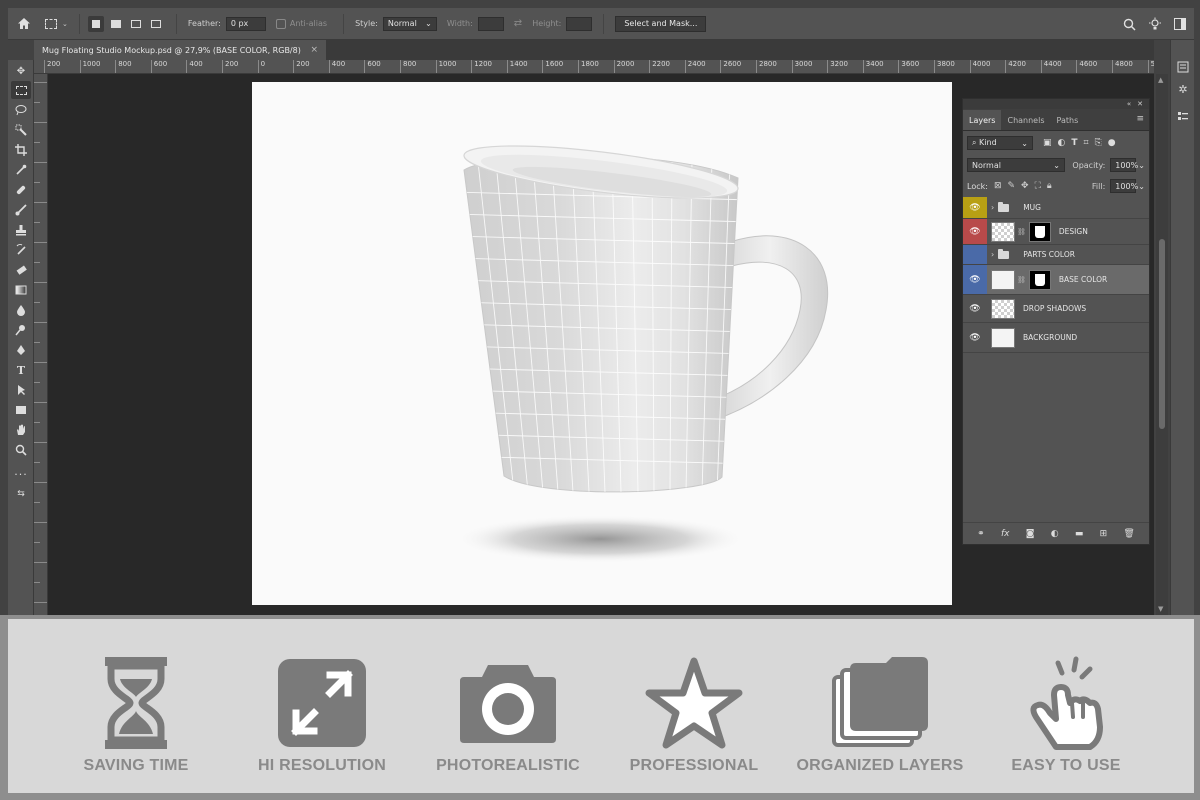  Describe the element at coordinates (21, 290) in the screenshot. I see `gradient-tool-icon` at that location.